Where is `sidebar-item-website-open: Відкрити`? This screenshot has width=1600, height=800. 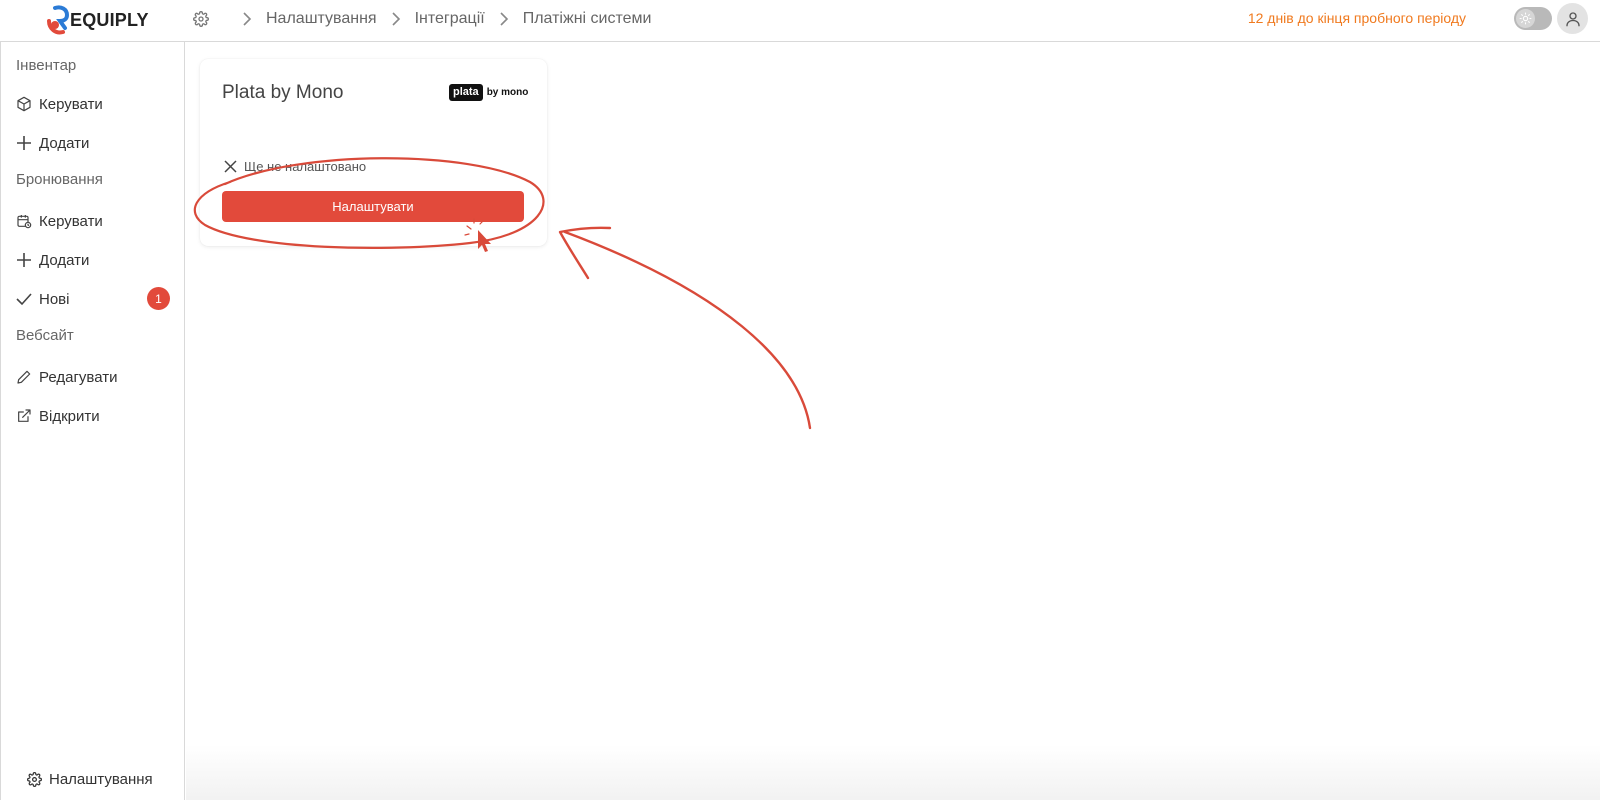
sidebar-item-website-open: Відкрити is located at coordinates (96, 416).